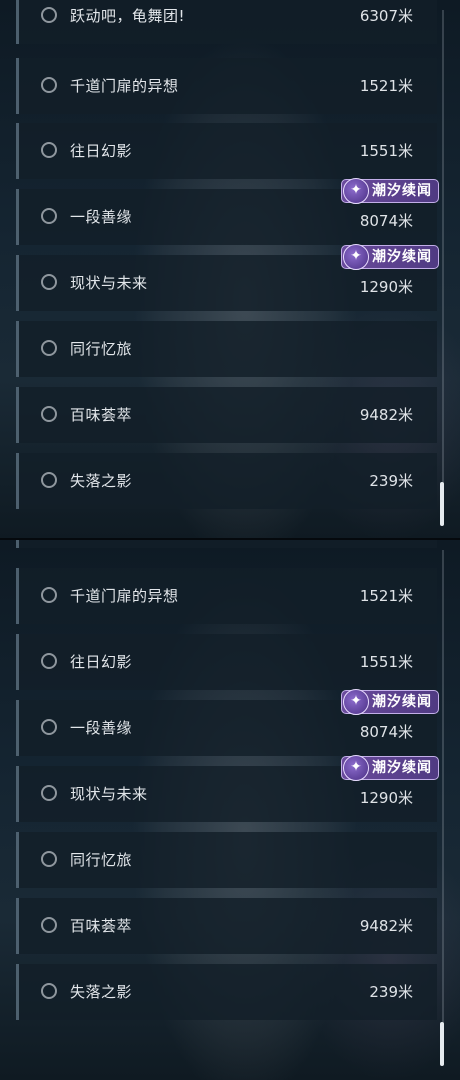 The image size is (460, 1080). Describe the element at coordinates (226, 544) in the screenshot. I see `quest-row-partial` at that location.